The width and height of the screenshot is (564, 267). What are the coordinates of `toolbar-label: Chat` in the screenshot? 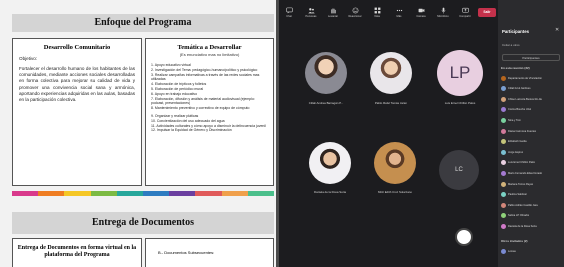 It's located at (289, 16).